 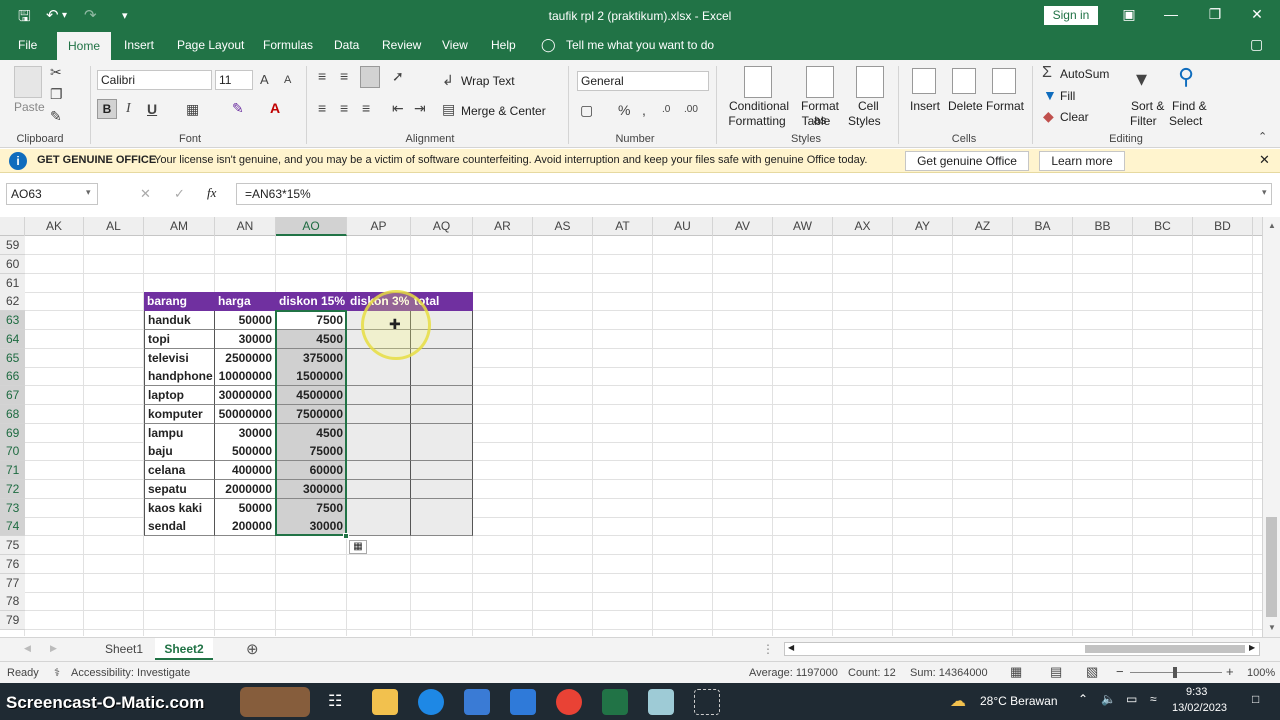 What do you see at coordinates (245, 301) in the screenshot?
I see `table-header-cell: harga` at bounding box center [245, 301].